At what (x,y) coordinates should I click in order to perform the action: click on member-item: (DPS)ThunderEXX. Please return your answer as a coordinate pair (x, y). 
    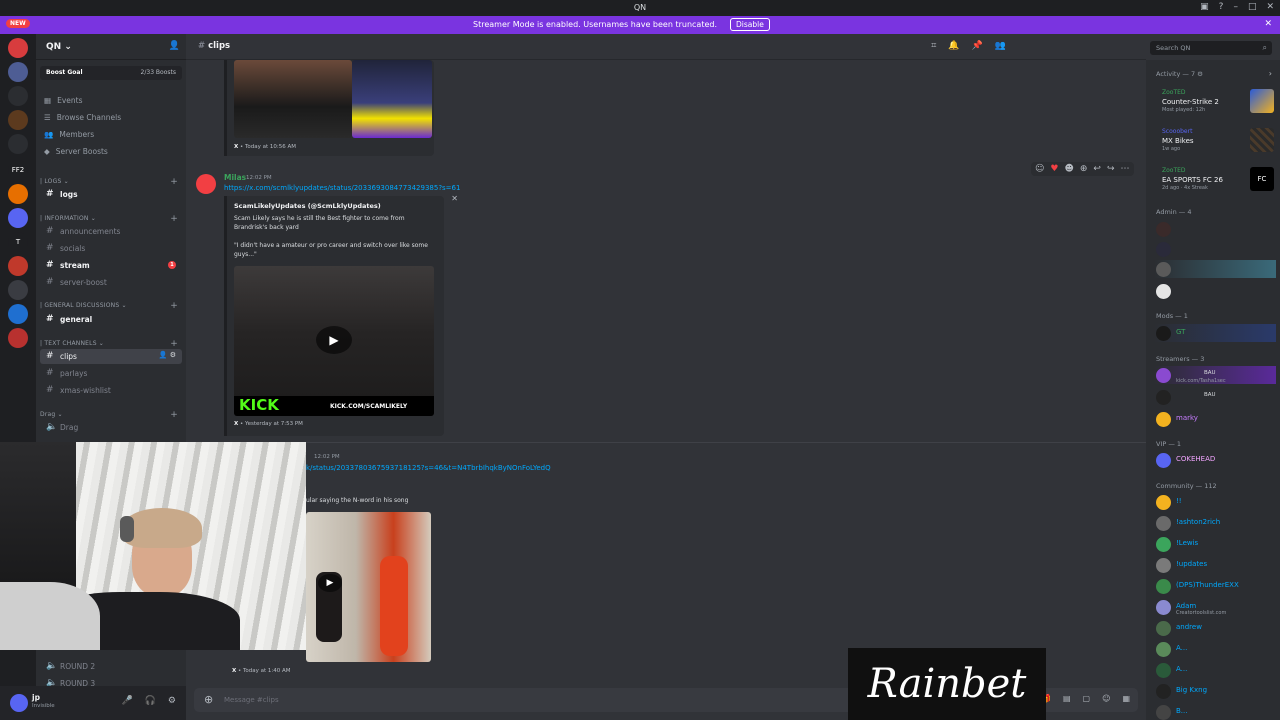
    Looking at the image, I should click on (1215, 586).